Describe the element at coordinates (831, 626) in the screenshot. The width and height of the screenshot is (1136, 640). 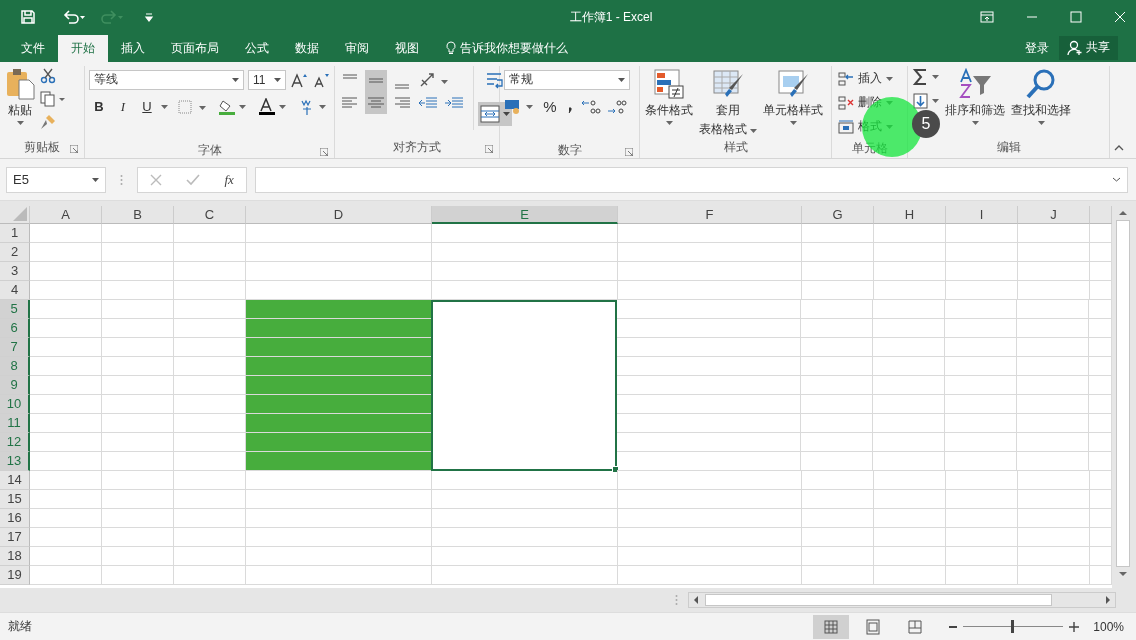
I see `normal-view-icon` at that location.